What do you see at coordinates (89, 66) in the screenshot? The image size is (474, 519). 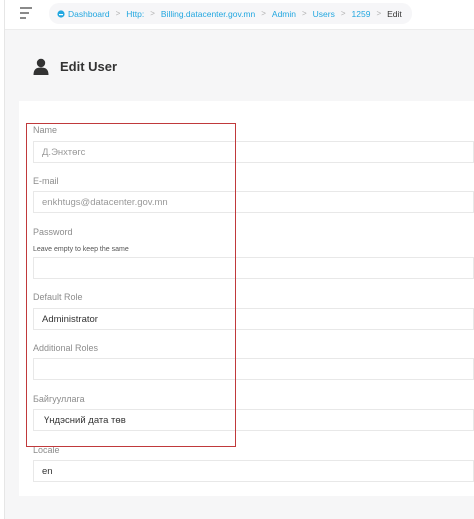 I see `page-title: Edit User` at bounding box center [89, 66].